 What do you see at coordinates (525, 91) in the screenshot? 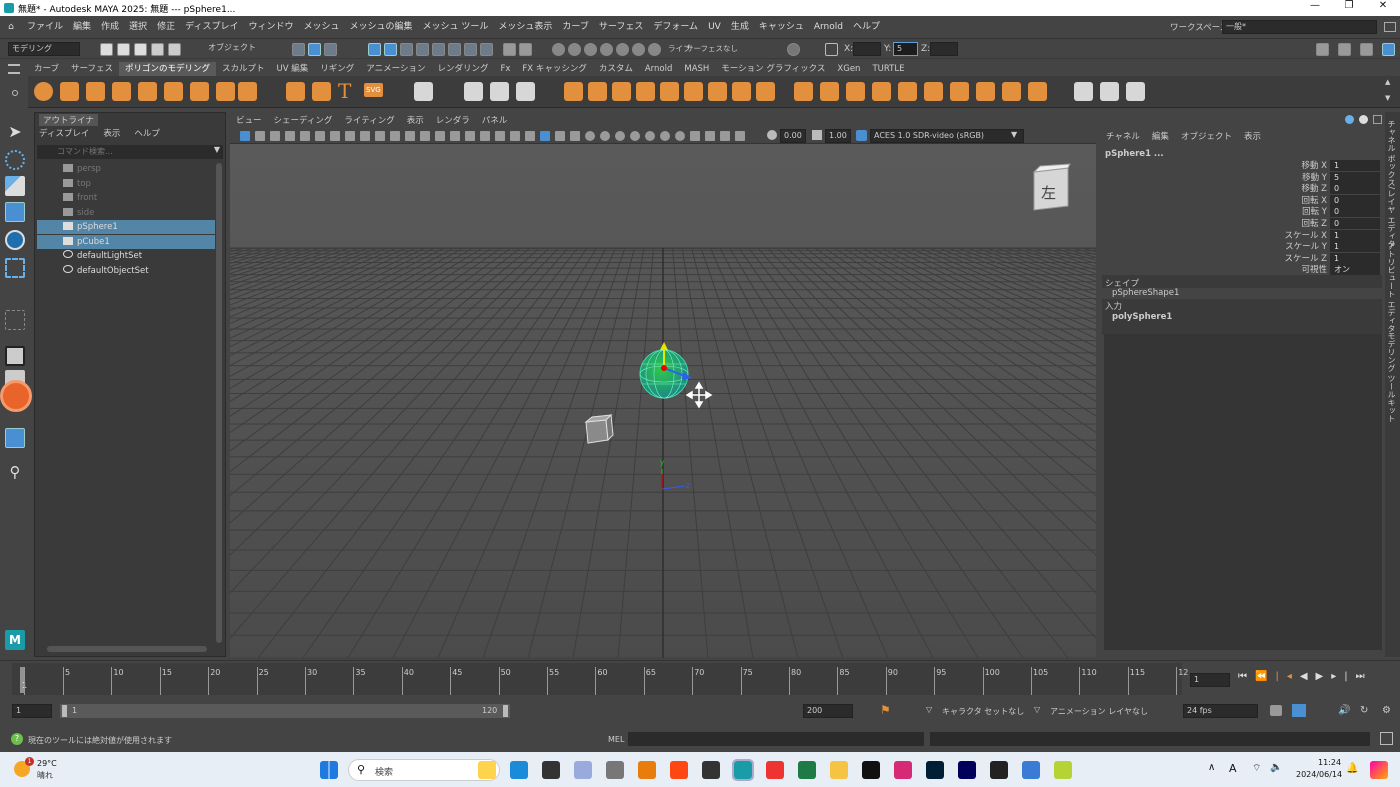
I see `freeze-transform-icon` at bounding box center [525, 91].